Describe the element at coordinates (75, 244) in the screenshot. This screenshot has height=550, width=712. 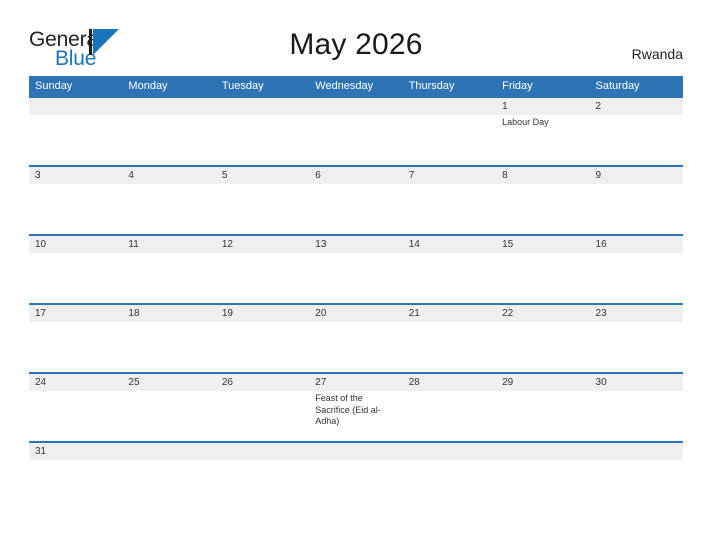
I see `date-number: 10` at that location.